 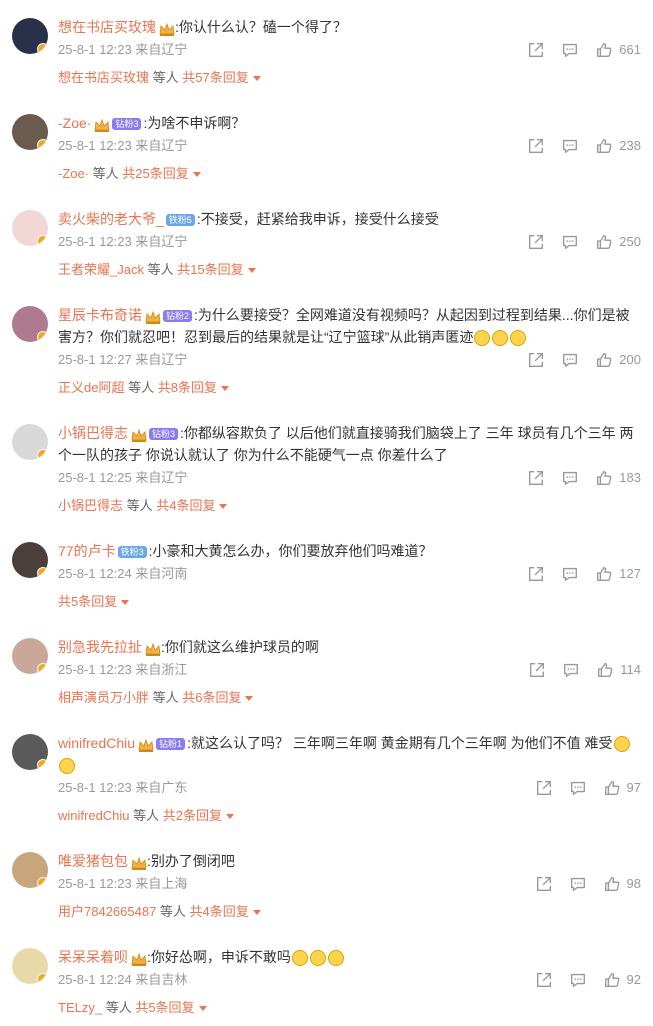 I want to click on comment-username: 呆呆呆着呗, so click(x=93, y=957).